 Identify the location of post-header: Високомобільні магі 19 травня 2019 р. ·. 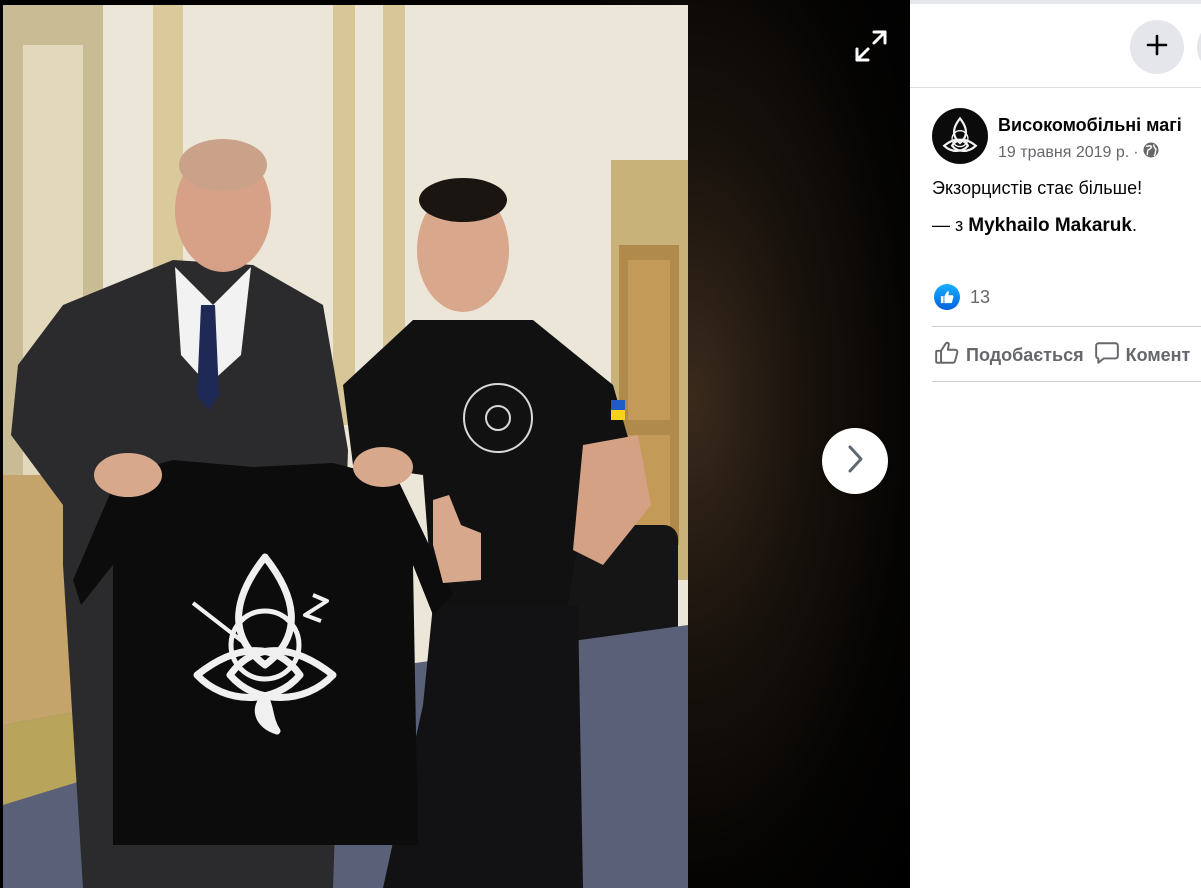
(1057, 136).